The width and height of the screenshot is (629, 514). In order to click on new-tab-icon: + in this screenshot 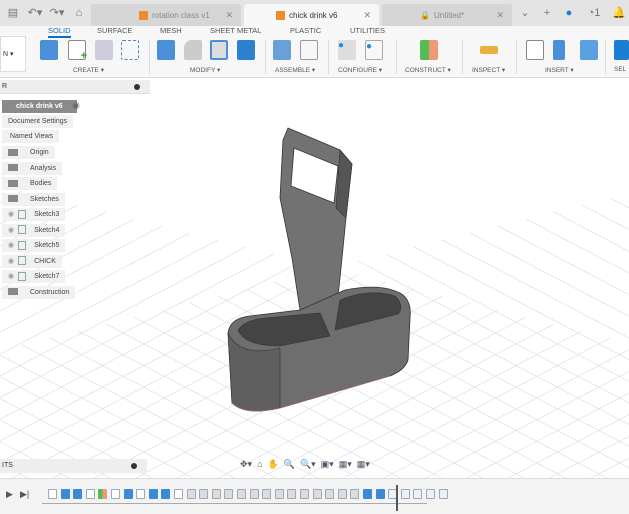, I will do `click(547, 13)`.